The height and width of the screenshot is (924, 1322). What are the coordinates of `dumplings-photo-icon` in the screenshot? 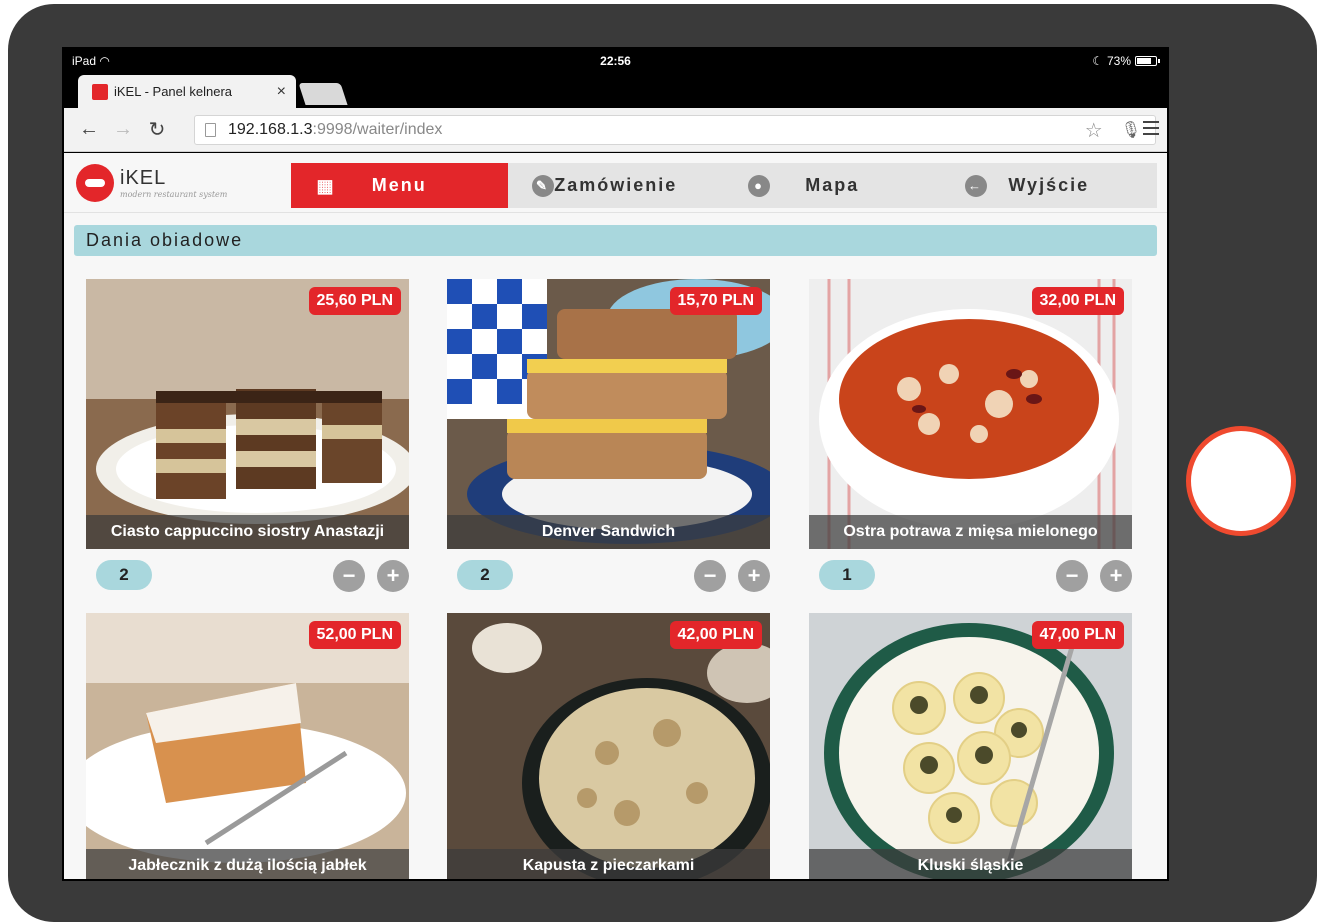 It's located at (970, 746).